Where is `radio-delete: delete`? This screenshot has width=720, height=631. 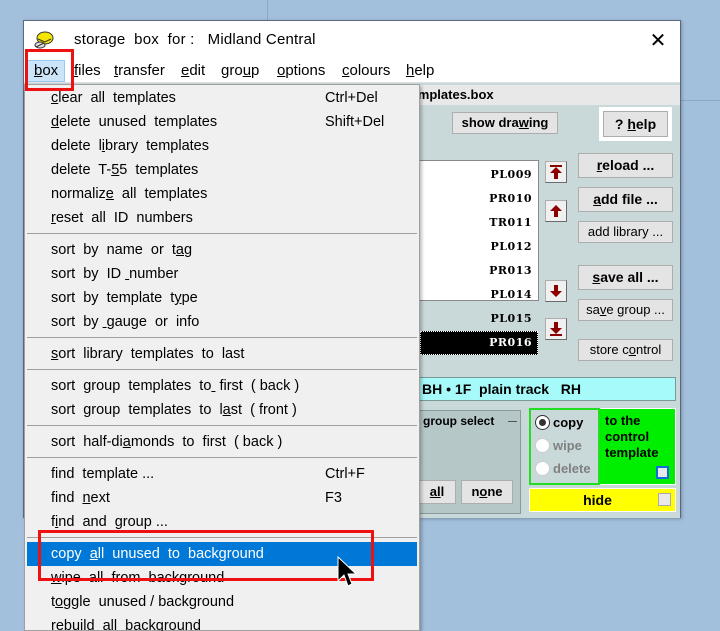
radio-delete: delete is located at coordinates (563, 469).